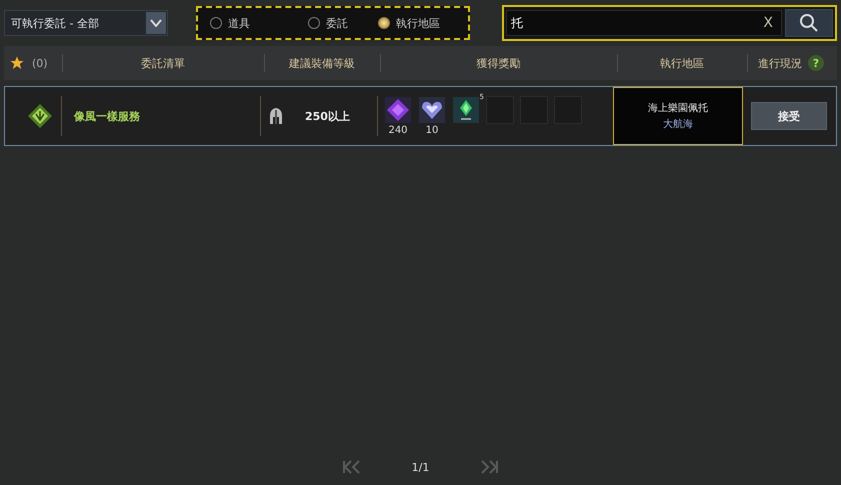 The image size is (841, 485). I want to click on item-count: 10, so click(432, 130).